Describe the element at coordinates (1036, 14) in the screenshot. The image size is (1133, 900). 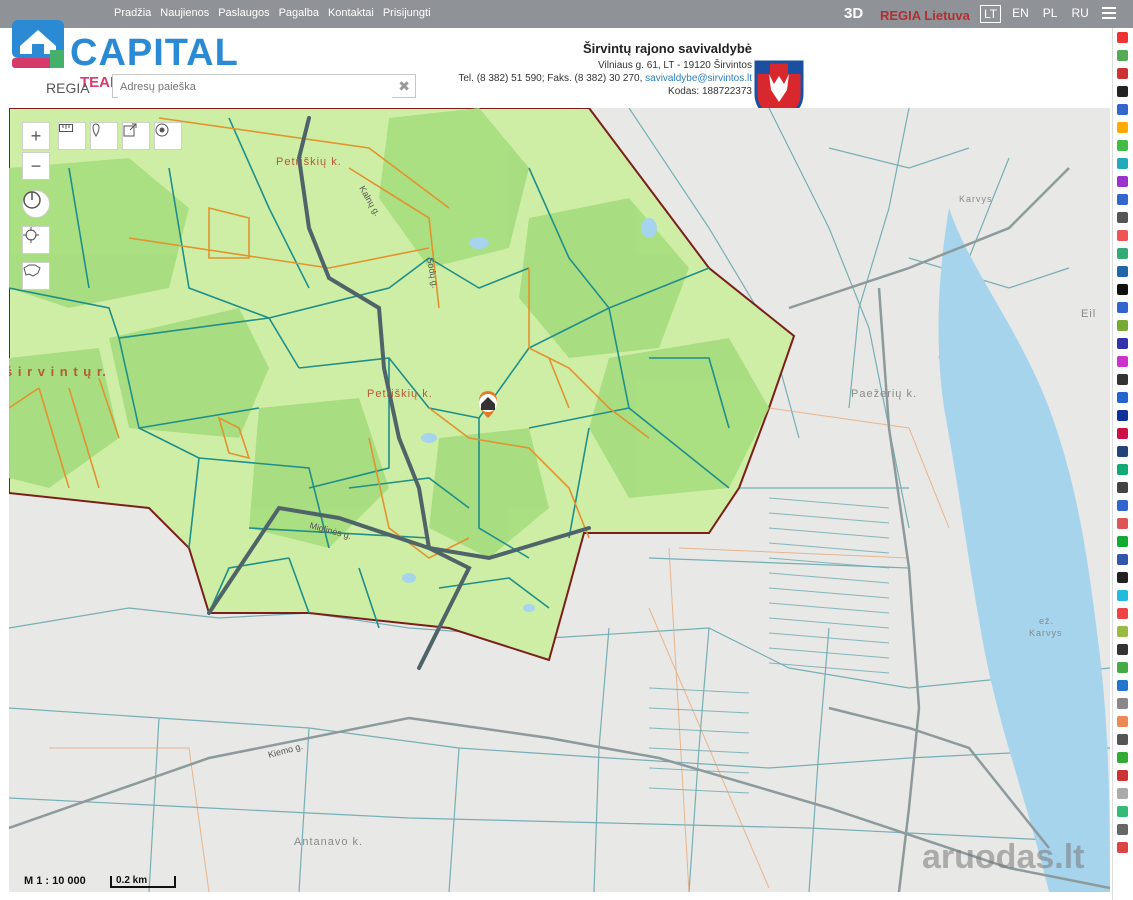
I see `language-switcher: LT EN PL RU` at that location.